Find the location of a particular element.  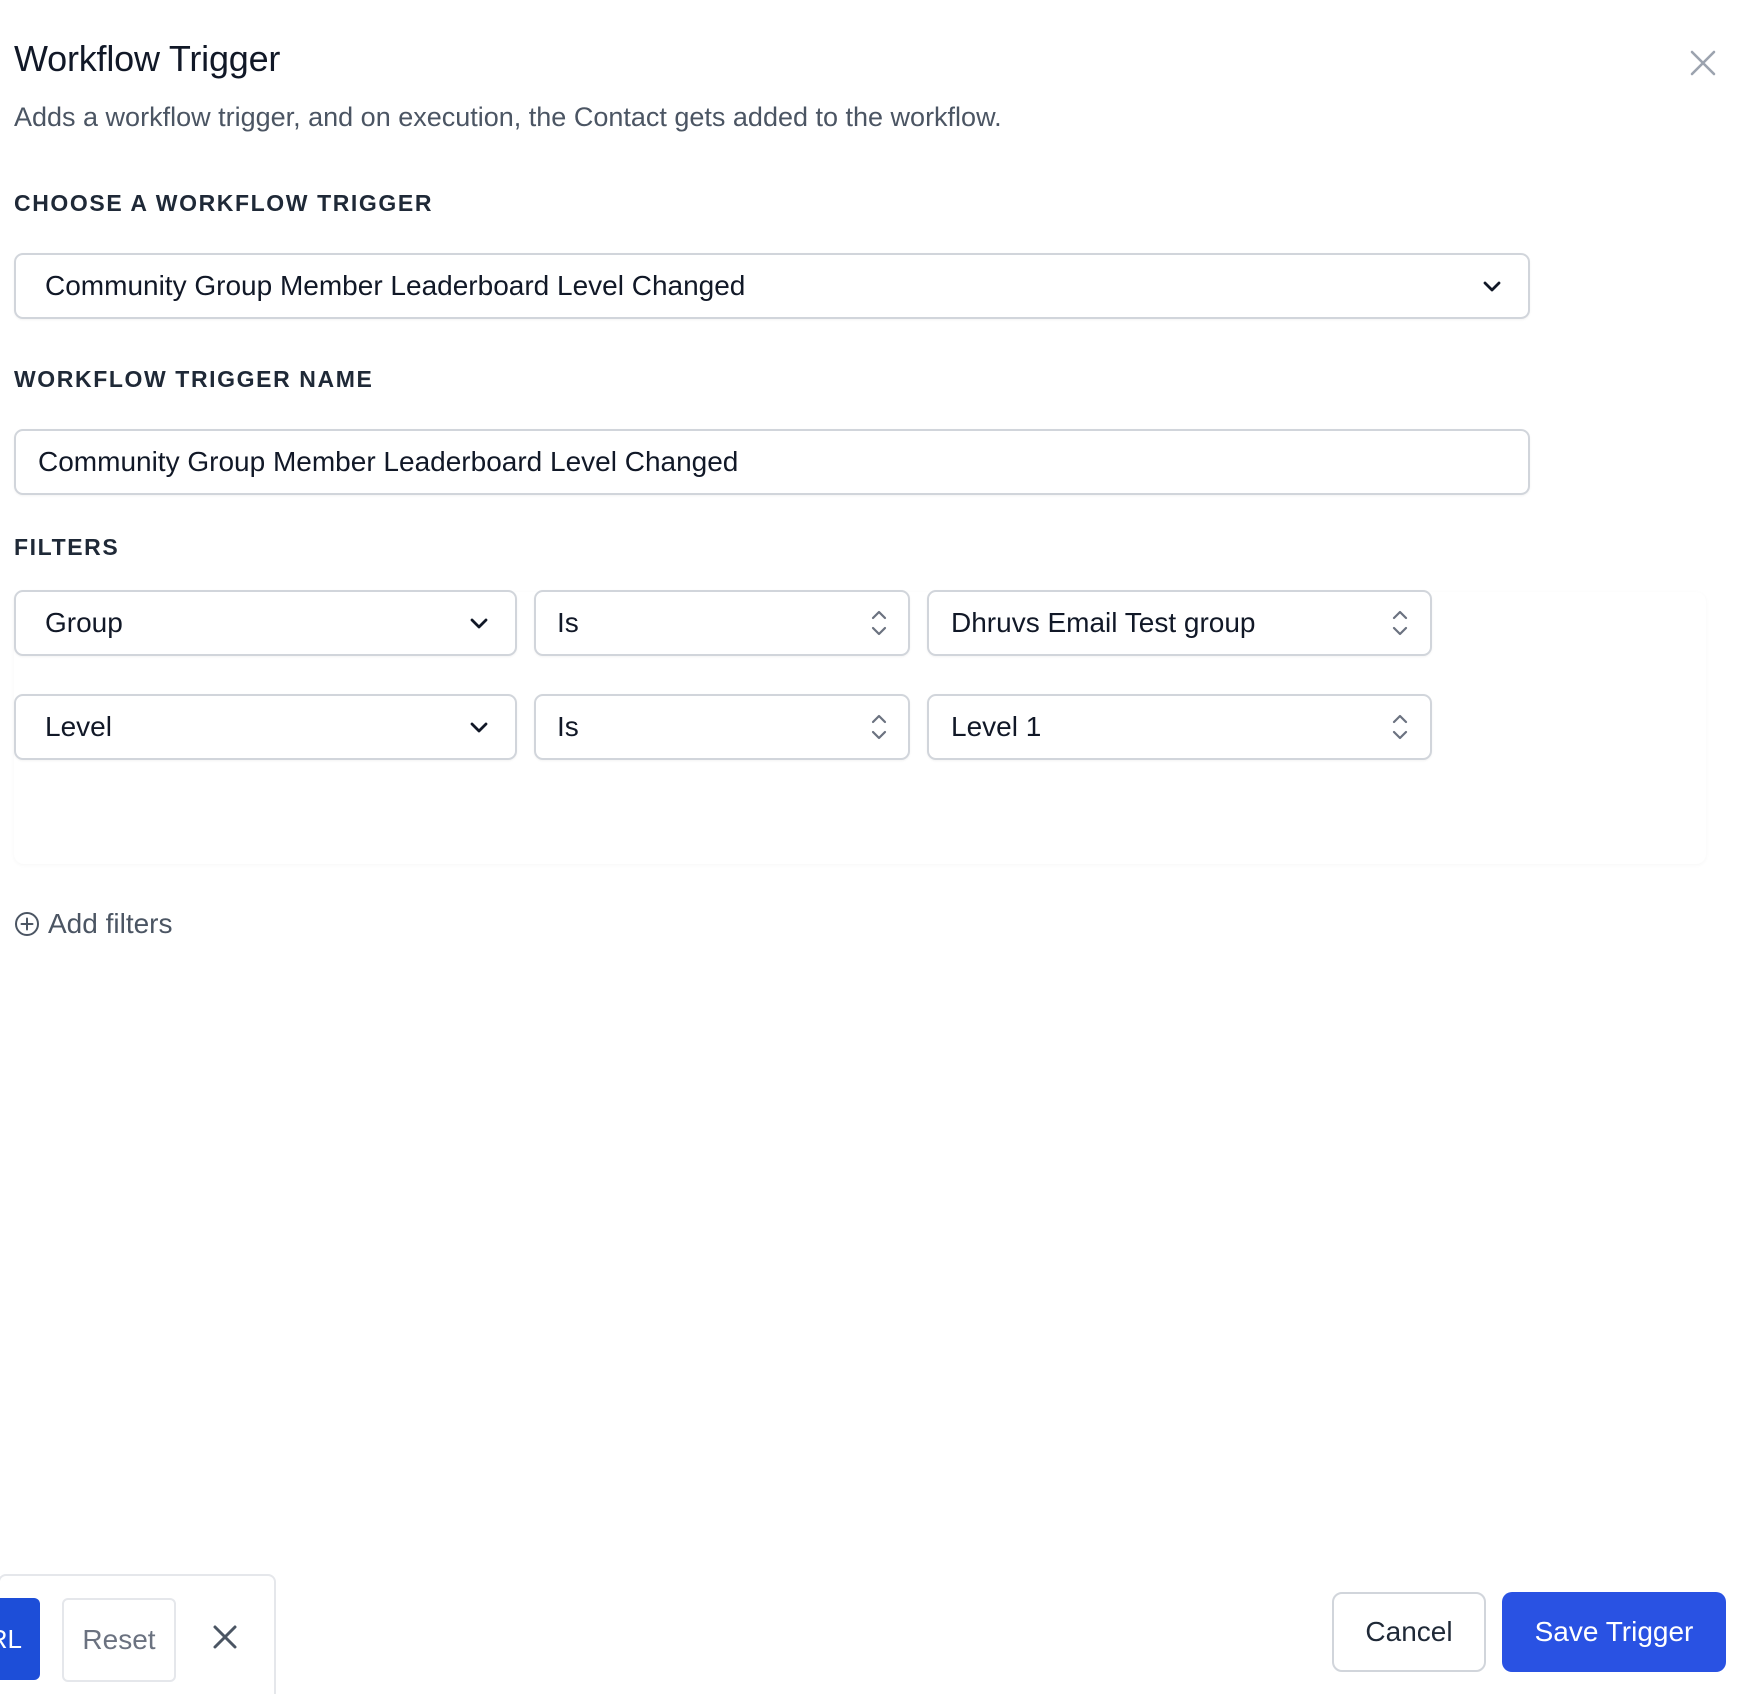

save-trigger-button-label: Save Trigger is located at coordinates (1614, 1631).